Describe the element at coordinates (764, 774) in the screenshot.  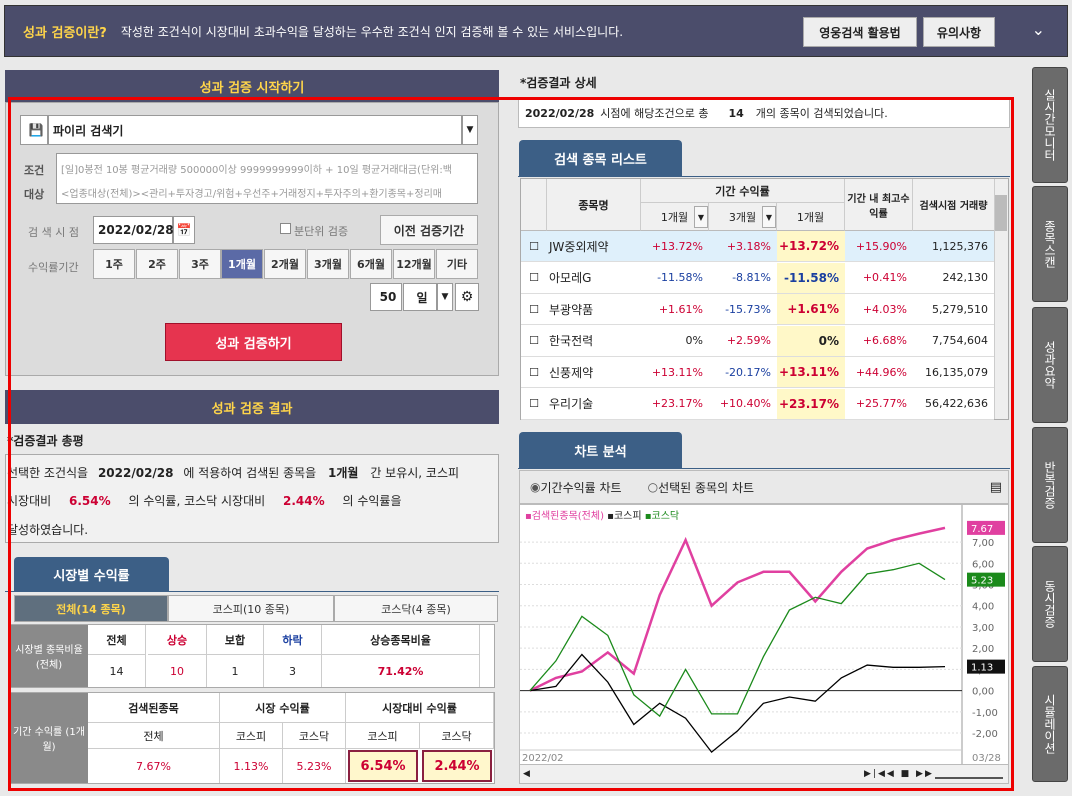
I see `chart-scrollbar: ◀ ▶|◀◀ ■ ▶▶` at that location.